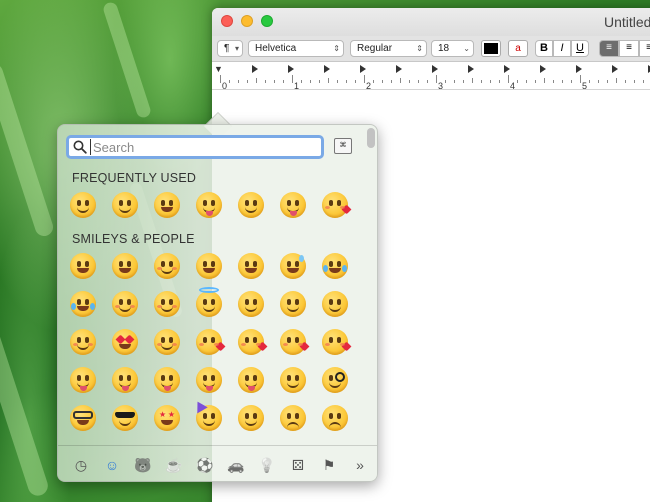 The image size is (650, 502). What do you see at coordinates (343, 146) in the screenshot?
I see `character-viewer-button: ⌘` at bounding box center [343, 146].